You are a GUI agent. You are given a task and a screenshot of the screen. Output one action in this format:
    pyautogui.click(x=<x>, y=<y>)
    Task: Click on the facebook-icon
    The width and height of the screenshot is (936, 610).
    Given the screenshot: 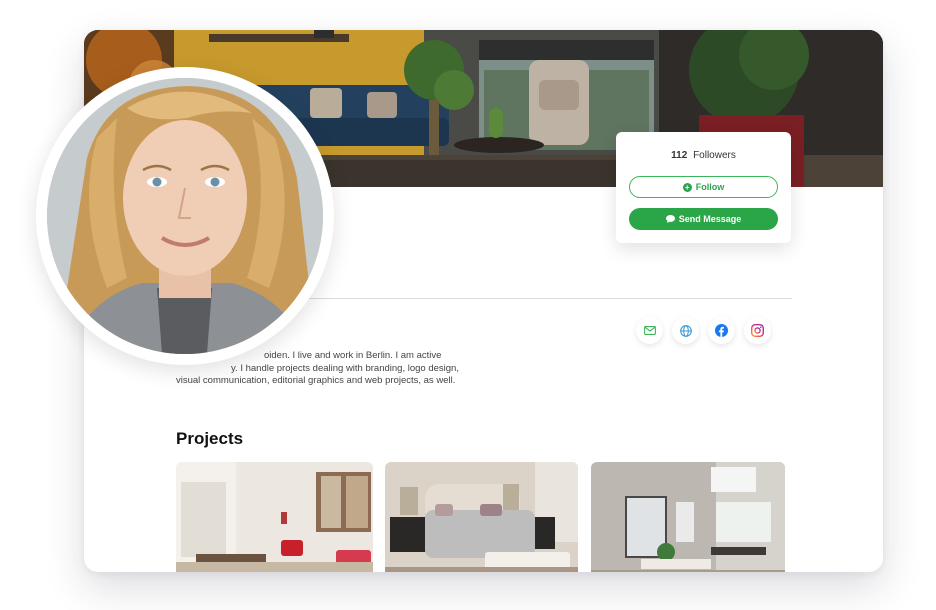 What is the action you would take?
    pyautogui.click(x=721, y=330)
    